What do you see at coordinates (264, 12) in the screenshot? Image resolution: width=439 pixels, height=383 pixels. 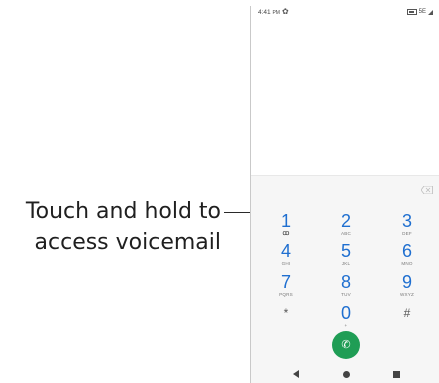 I see `status-time-value: 4:41` at bounding box center [264, 12].